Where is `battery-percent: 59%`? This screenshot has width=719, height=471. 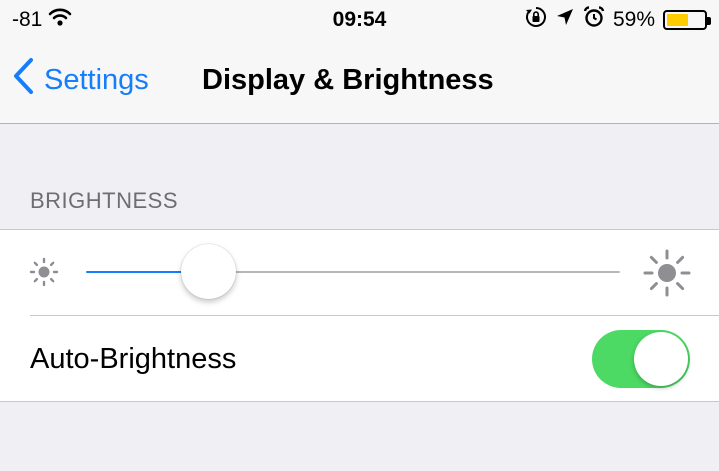 battery-percent: 59% is located at coordinates (633, 19).